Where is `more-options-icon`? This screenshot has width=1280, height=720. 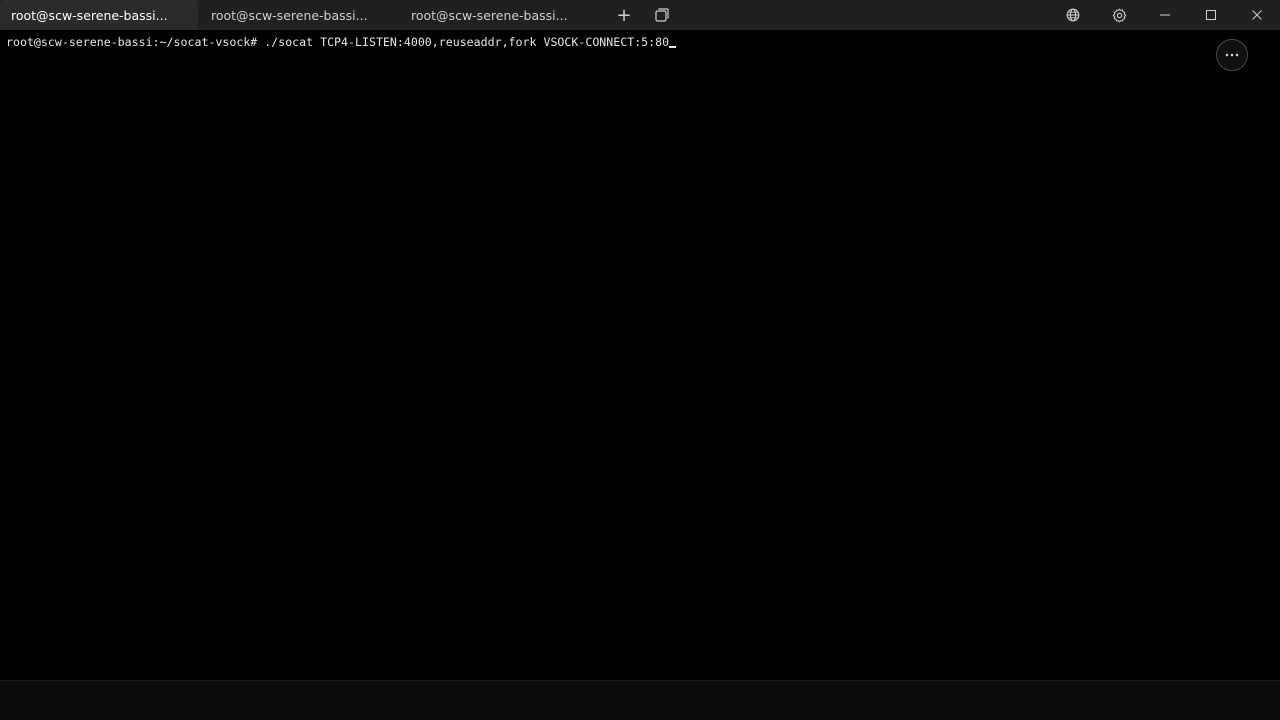
more-options-icon is located at coordinates (1232, 55).